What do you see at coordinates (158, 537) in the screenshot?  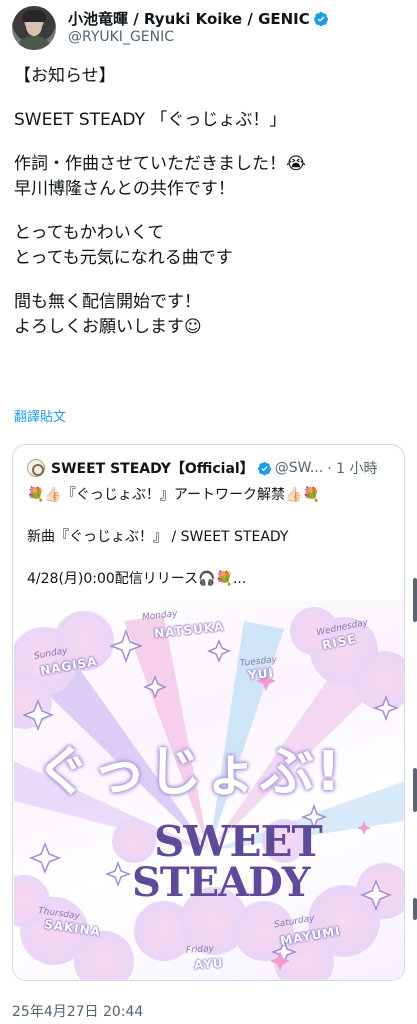 I see `quoted-line: 新曲『ぐっじょぶ！』 / SWEET STEADY` at bounding box center [158, 537].